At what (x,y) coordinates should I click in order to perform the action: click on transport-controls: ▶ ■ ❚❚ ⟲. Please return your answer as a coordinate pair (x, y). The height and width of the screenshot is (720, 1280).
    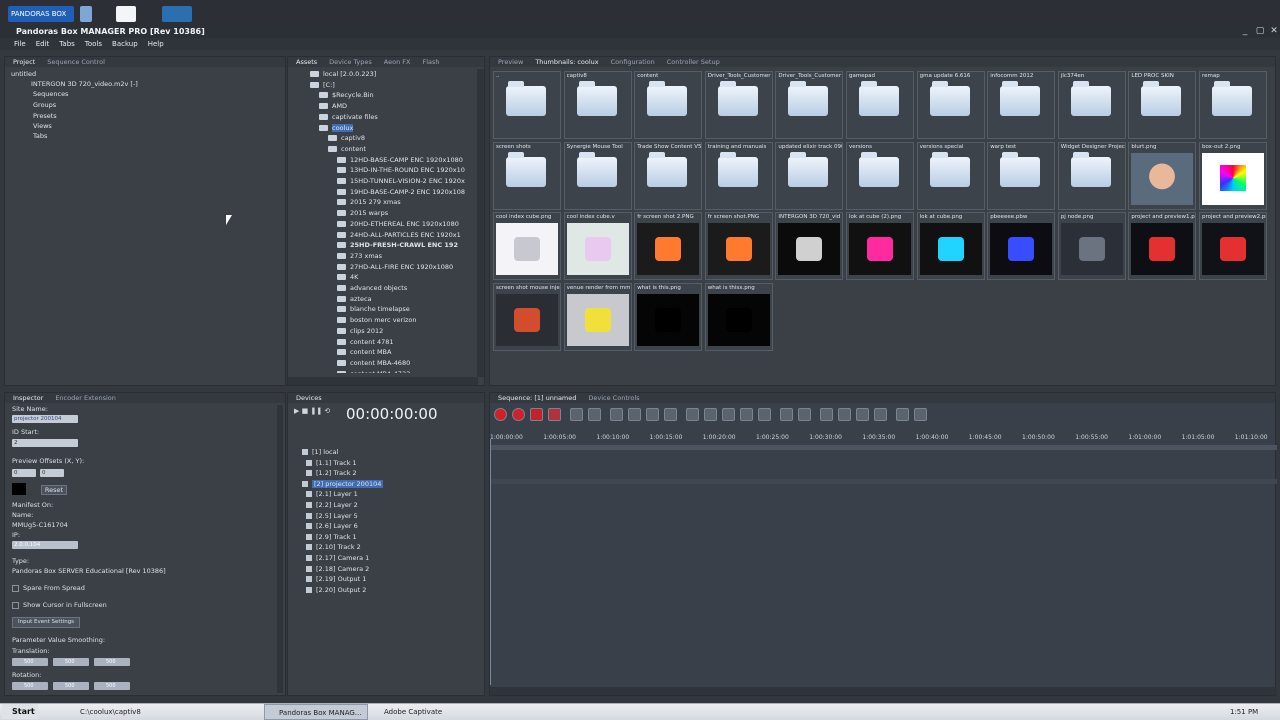
    Looking at the image, I should click on (319, 412).